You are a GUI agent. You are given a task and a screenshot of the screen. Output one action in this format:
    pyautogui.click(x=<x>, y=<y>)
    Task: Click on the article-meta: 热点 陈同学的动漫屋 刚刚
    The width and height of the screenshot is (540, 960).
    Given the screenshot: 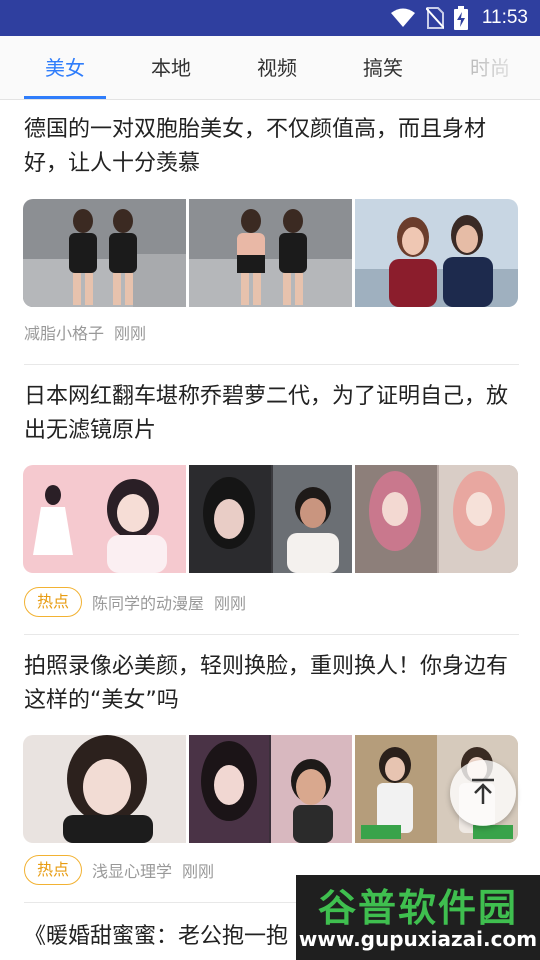 What is the action you would take?
    pyautogui.click(x=135, y=602)
    